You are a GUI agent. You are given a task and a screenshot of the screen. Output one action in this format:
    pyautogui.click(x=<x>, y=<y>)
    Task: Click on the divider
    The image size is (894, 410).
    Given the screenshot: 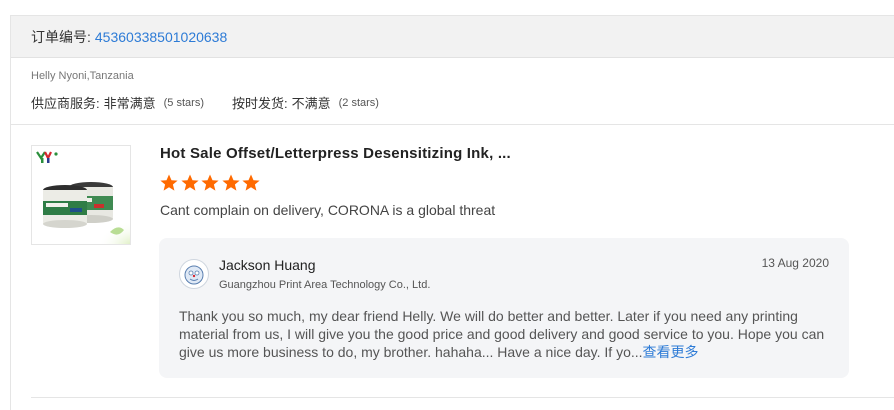 What is the action you would take?
    pyautogui.click(x=462, y=397)
    